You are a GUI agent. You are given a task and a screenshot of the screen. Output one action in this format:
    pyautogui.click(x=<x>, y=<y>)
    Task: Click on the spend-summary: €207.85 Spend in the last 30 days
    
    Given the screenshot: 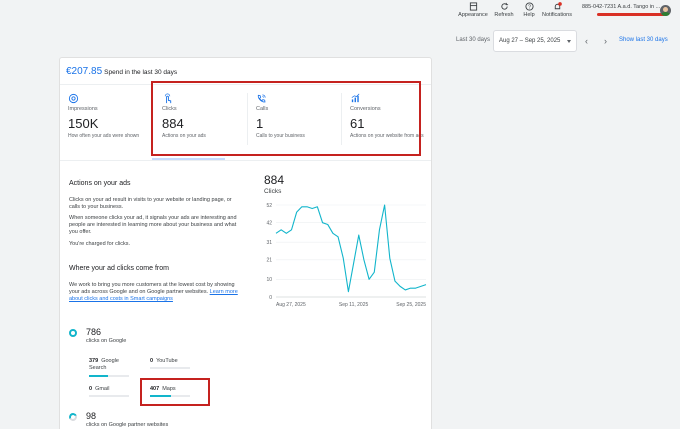 What is the action you would take?
    pyautogui.click(x=121, y=71)
    